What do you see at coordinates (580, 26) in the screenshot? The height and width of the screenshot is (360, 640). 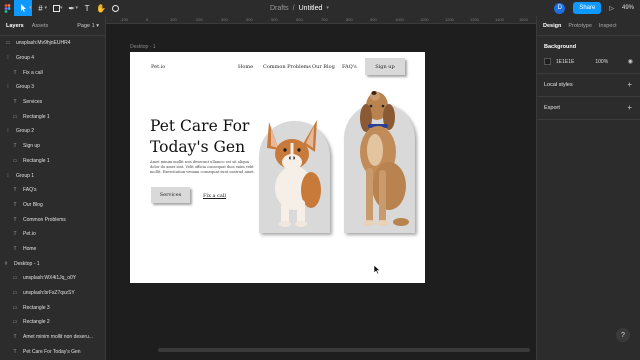 I see `tab-prototype: Prototype` at bounding box center [580, 26].